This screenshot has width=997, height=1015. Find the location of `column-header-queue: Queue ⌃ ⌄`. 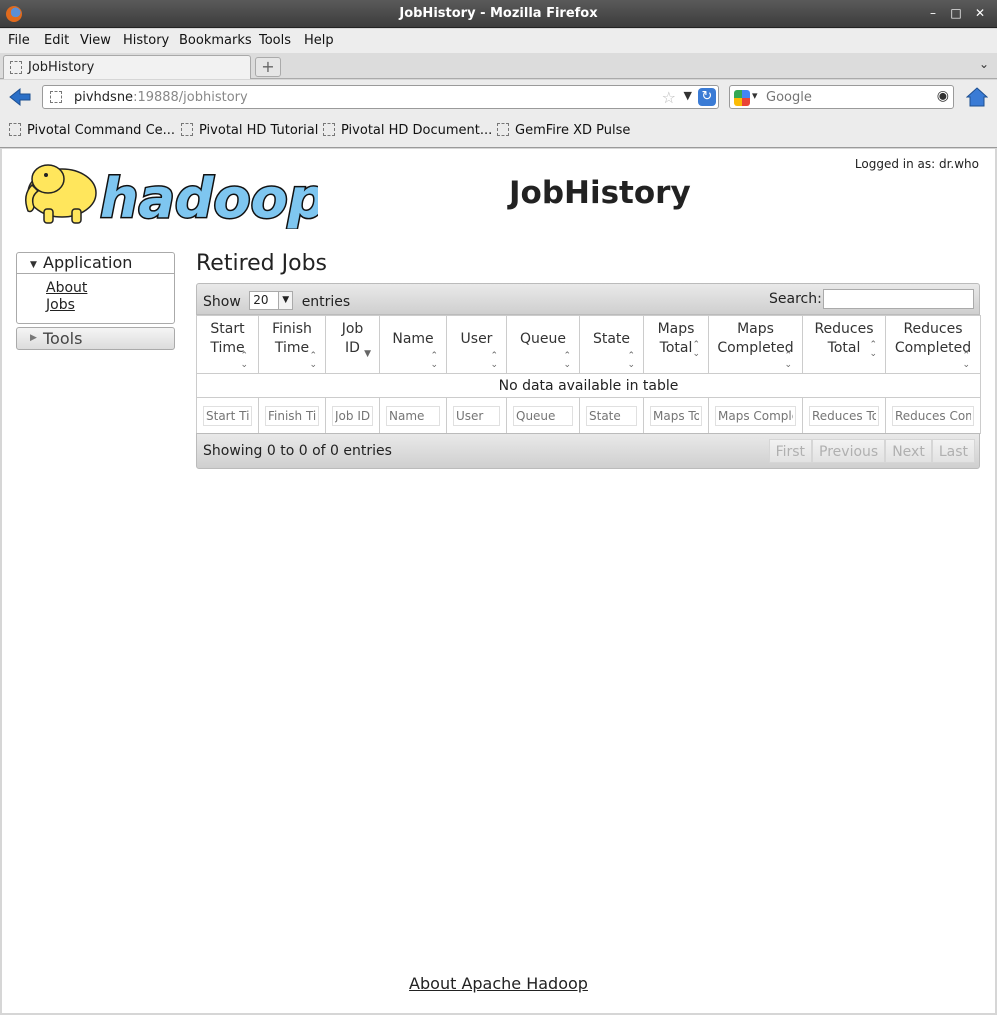

column-header-queue: Queue ⌃ ⌄ is located at coordinates (543, 344).